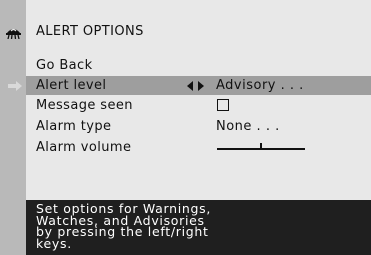  I want to click on menu-item-alert-level: Alert level Advisory . . ., so click(198, 85).